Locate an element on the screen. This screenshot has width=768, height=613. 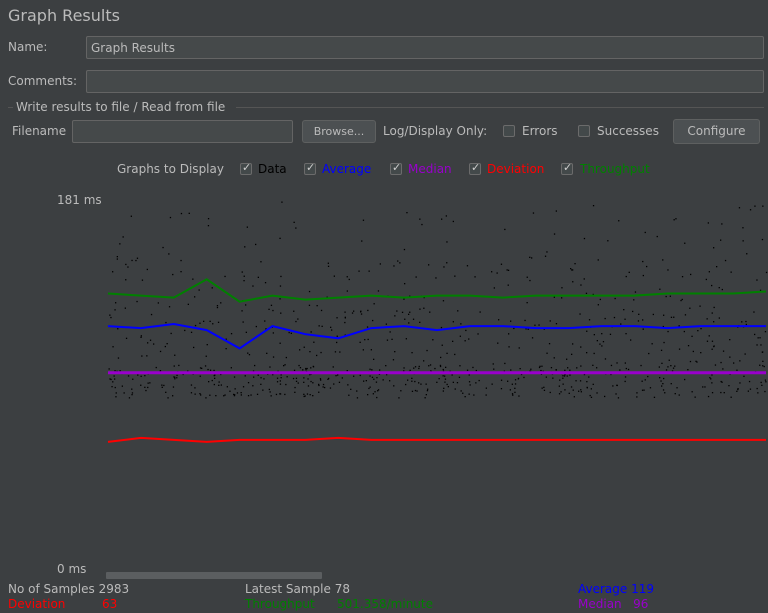
median-stat: Median 96 is located at coordinates (613, 604).